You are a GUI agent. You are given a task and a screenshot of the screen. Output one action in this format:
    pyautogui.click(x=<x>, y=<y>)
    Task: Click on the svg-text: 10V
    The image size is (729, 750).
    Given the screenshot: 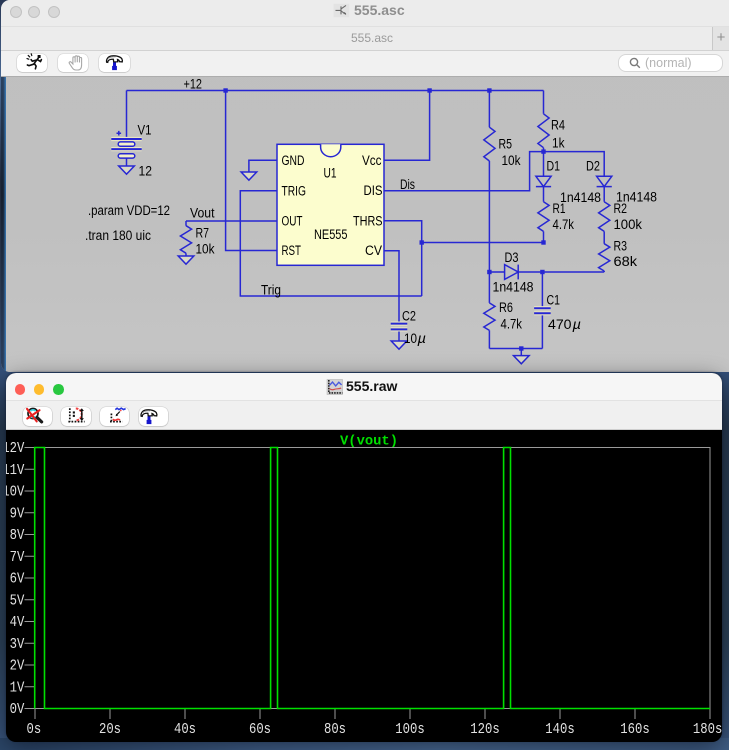 What is the action you would take?
    pyautogui.click(x=15, y=493)
    